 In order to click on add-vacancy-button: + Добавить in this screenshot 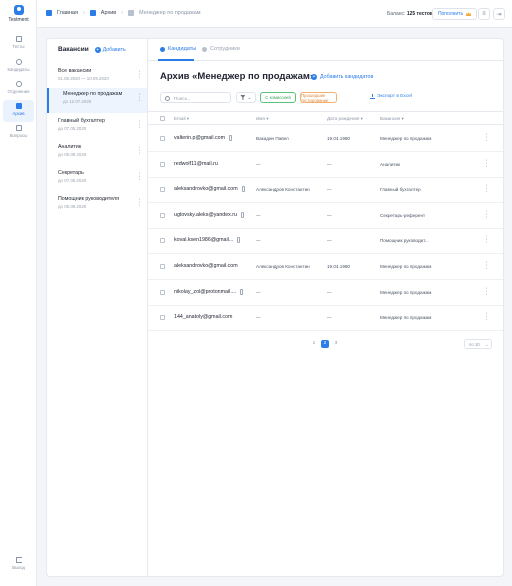, I will do `click(110, 49)`.